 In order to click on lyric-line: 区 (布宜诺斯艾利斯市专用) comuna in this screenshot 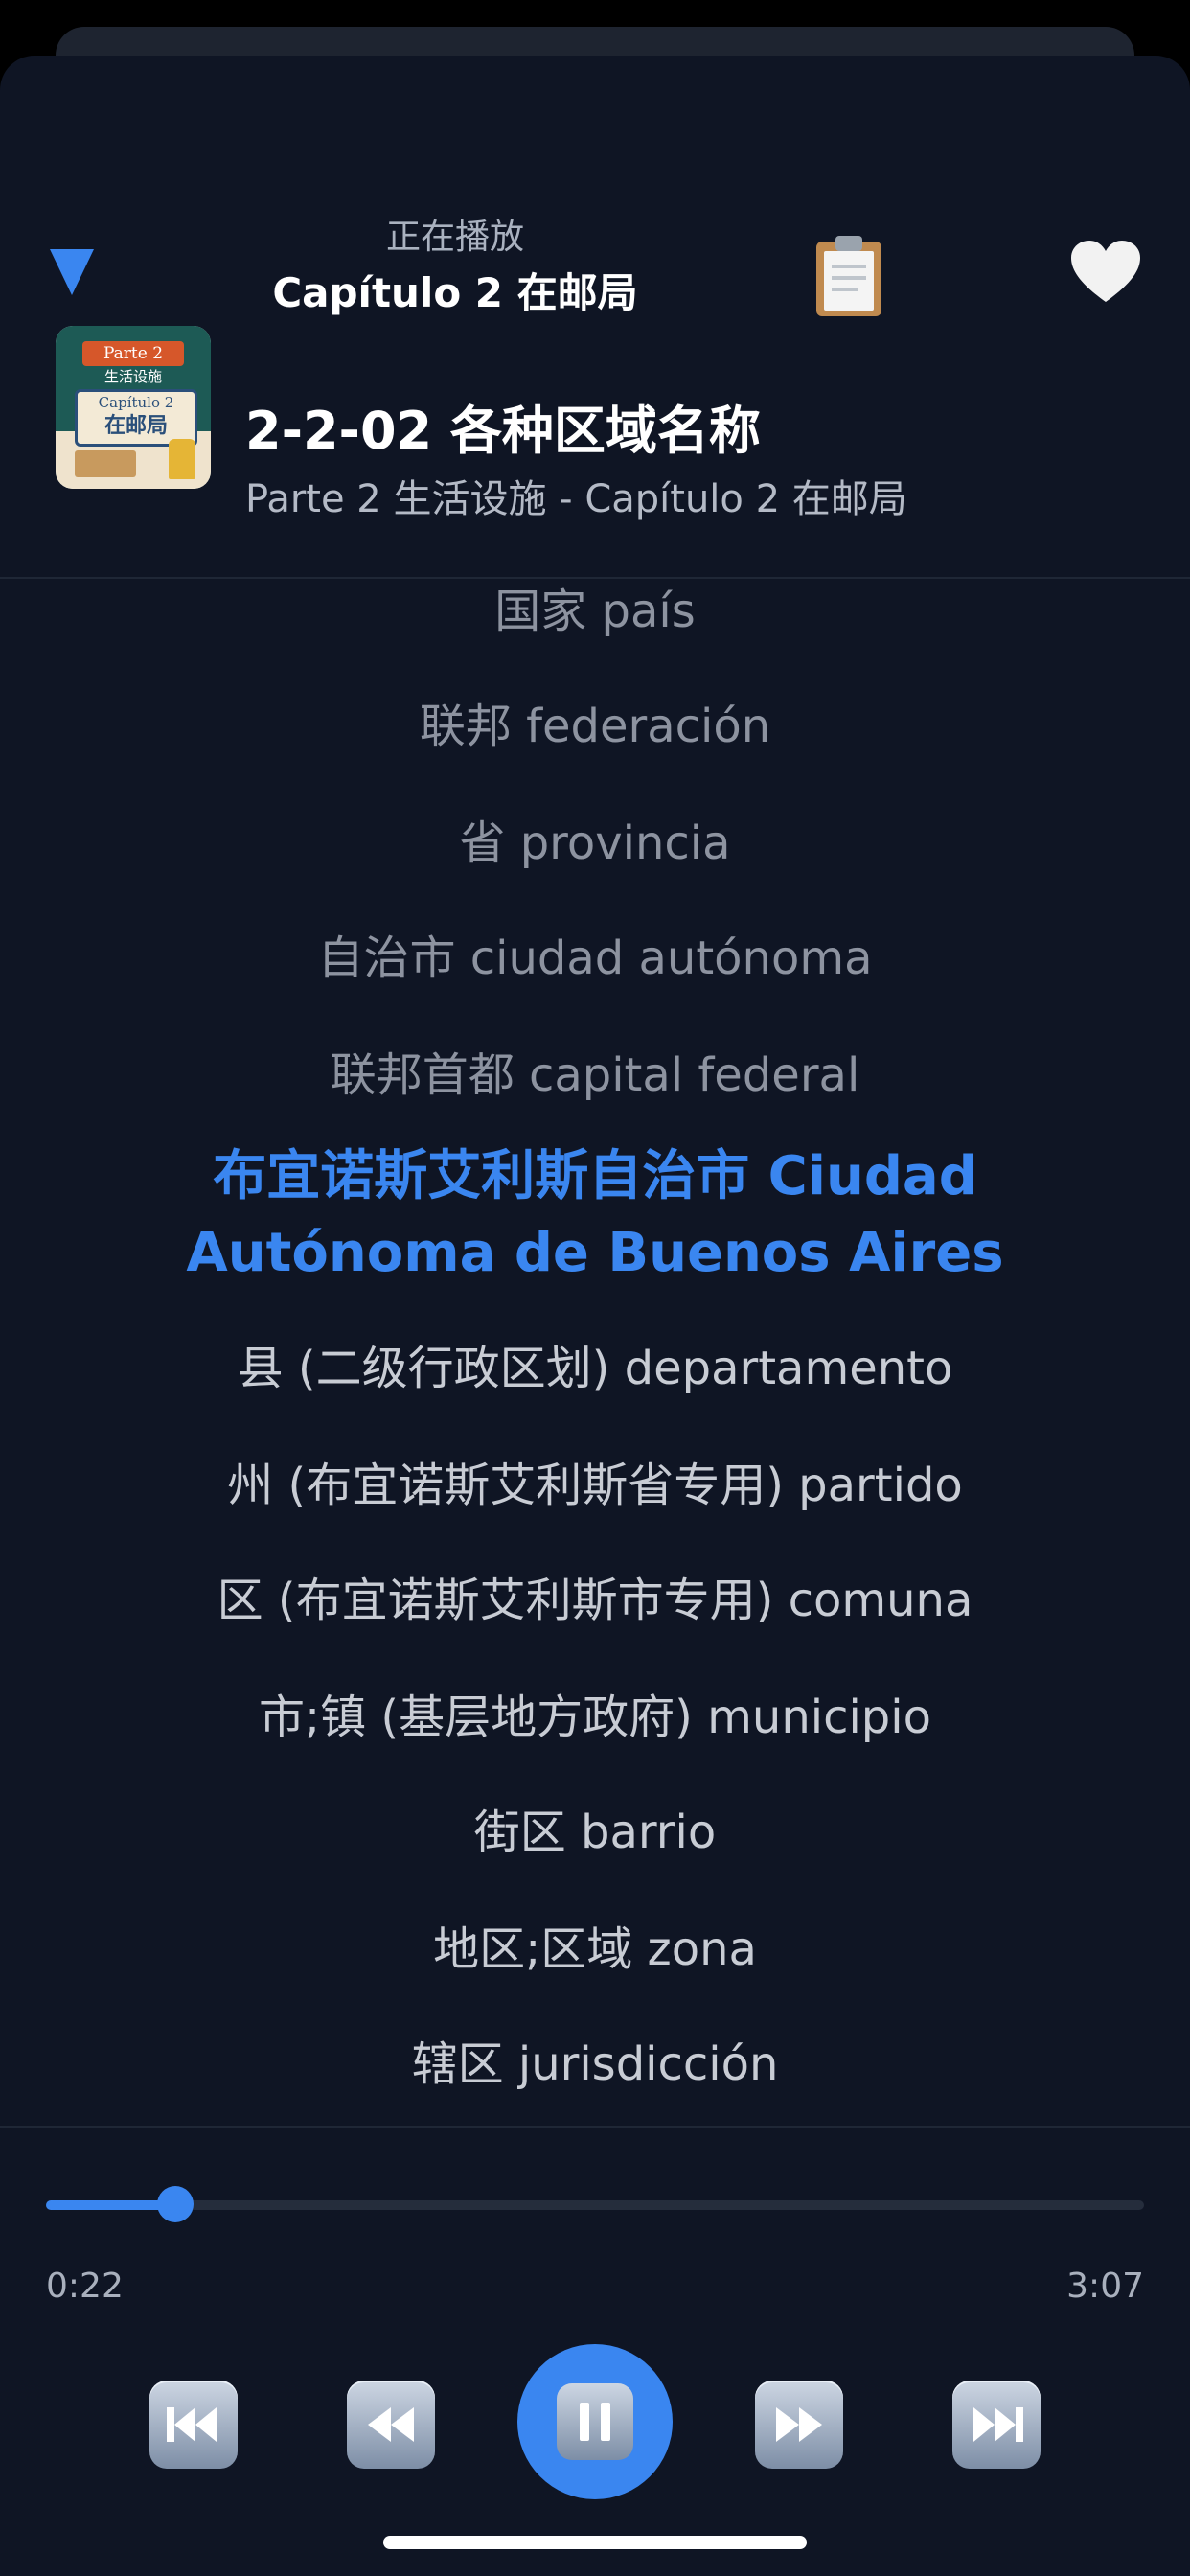, I will do `click(595, 1600)`.